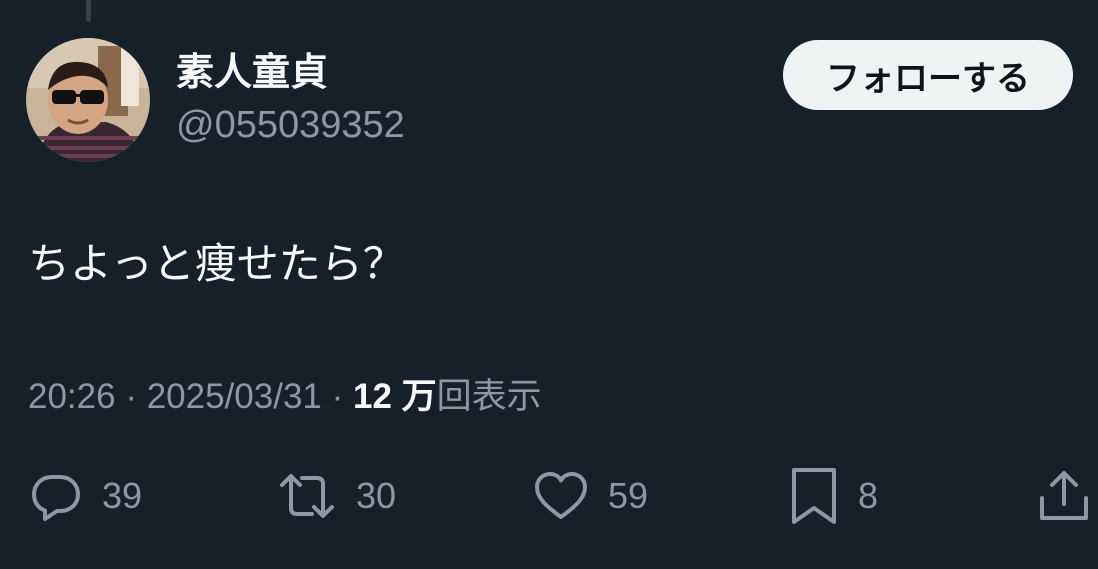 This screenshot has width=1098, height=569. I want to click on avatar, so click(88, 100).